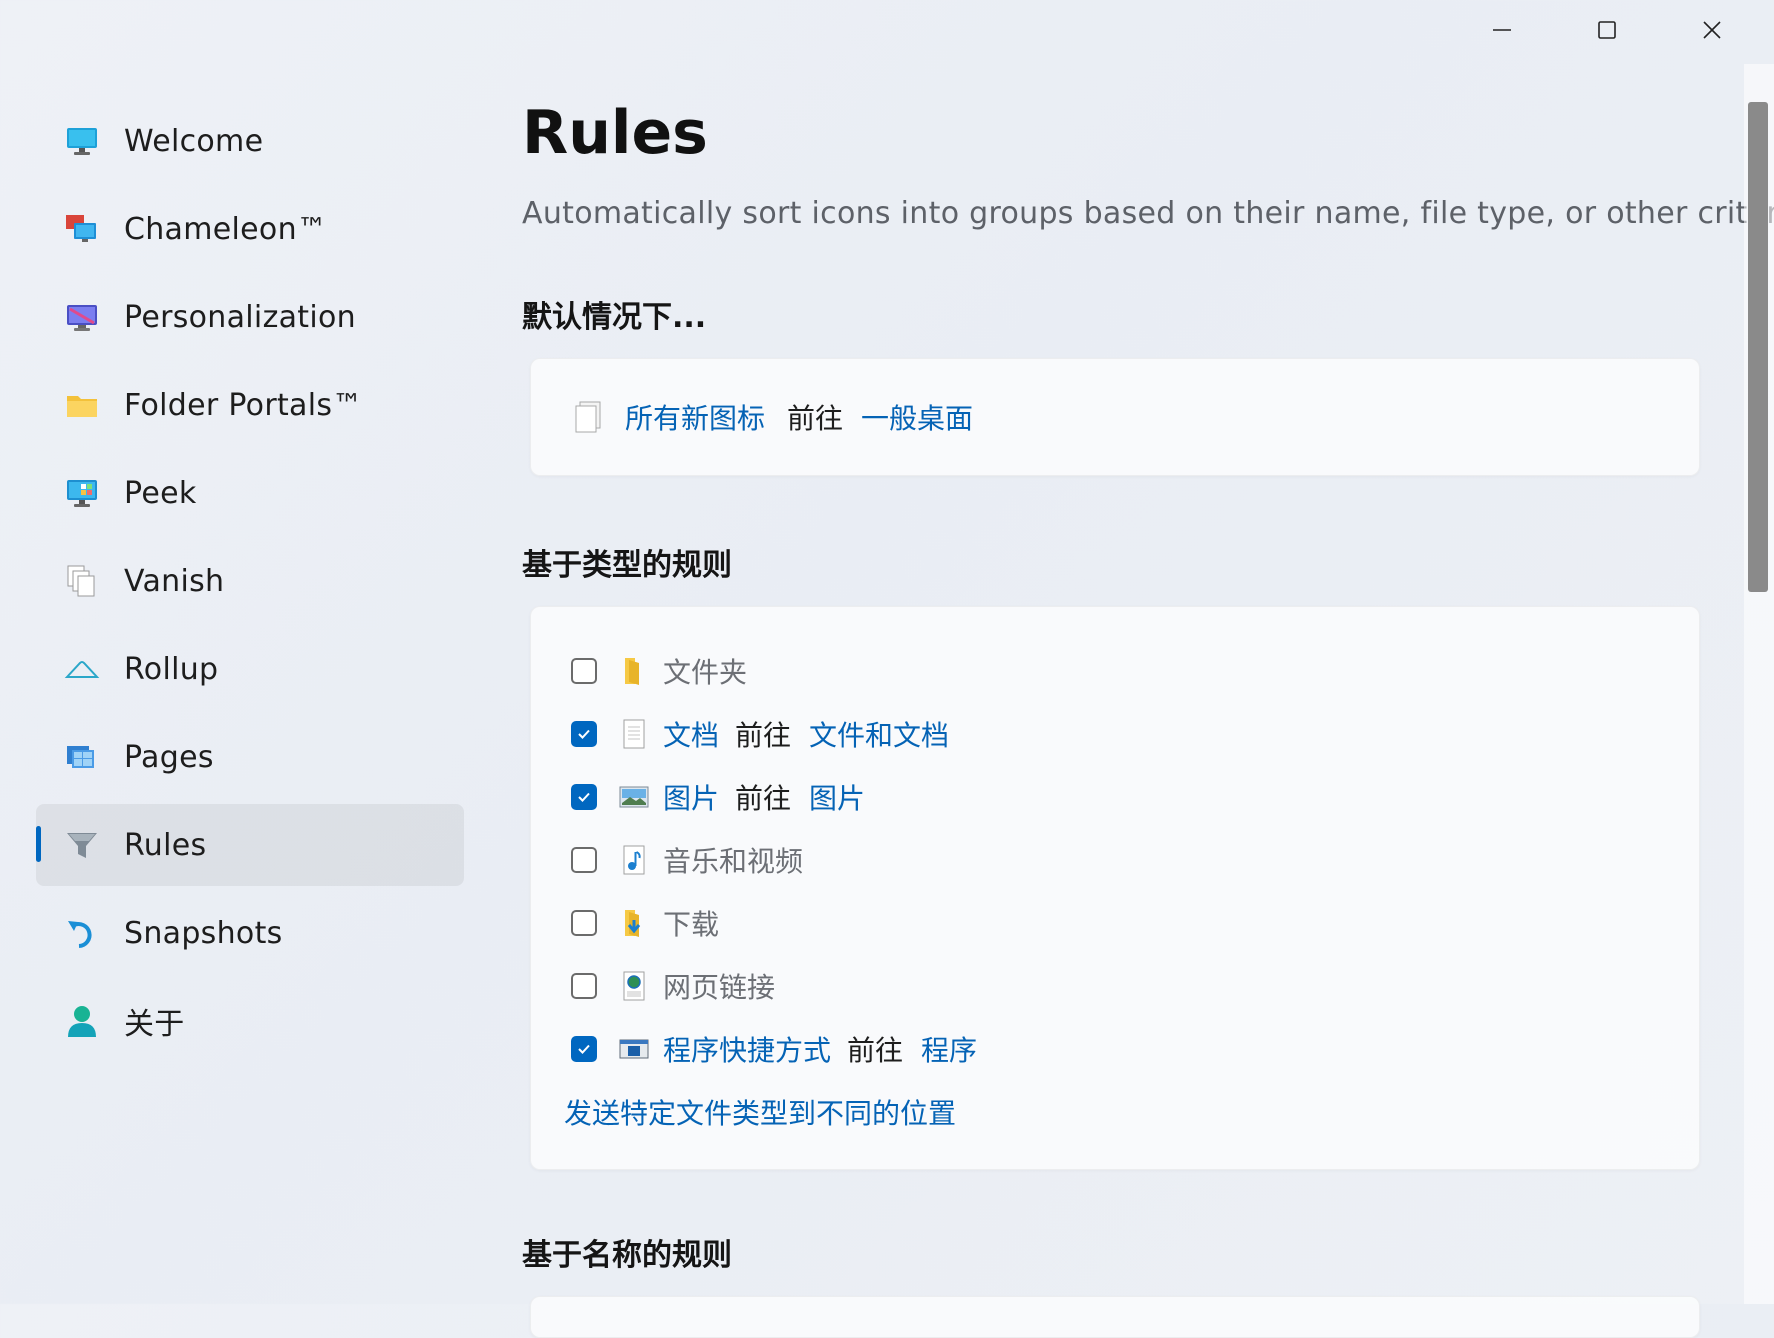 The height and width of the screenshot is (1338, 1774). Describe the element at coordinates (160, 493) in the screenshot. I see `sidebar-item-label: Peek` at that location.